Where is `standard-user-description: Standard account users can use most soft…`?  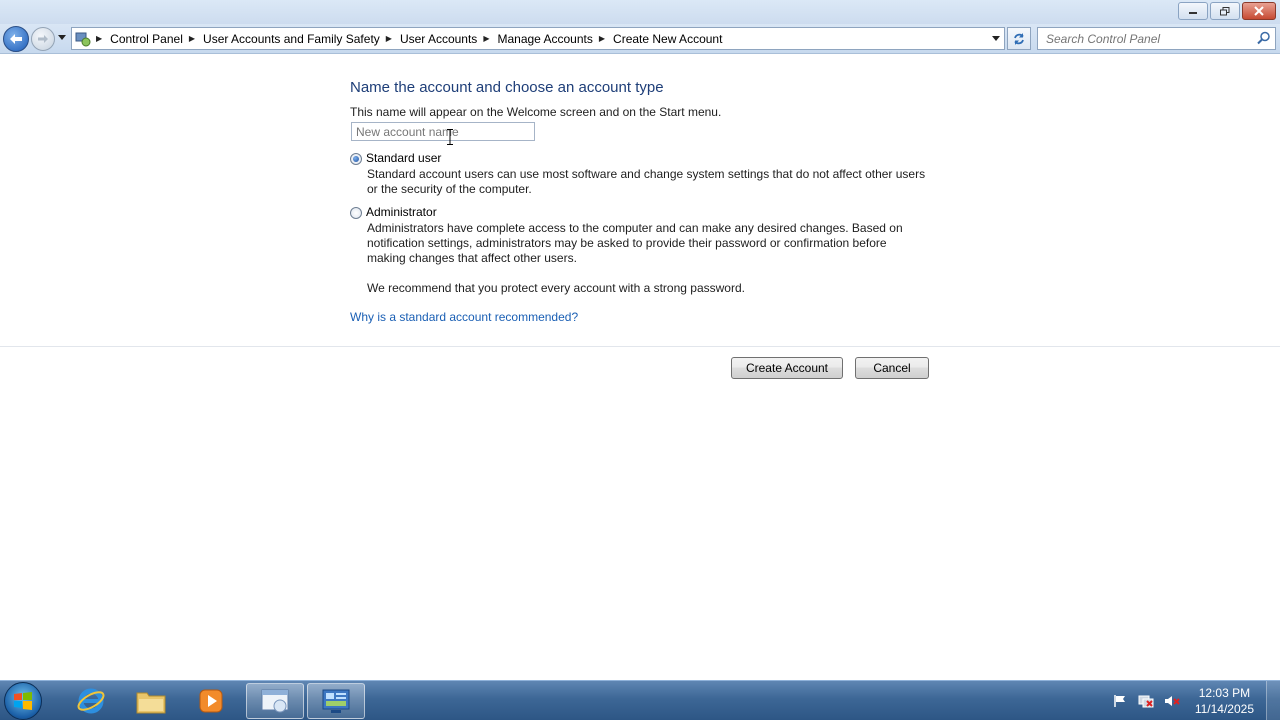 standard-user-description: Standard account users can use most soft… is located at coordinates (646, 181).